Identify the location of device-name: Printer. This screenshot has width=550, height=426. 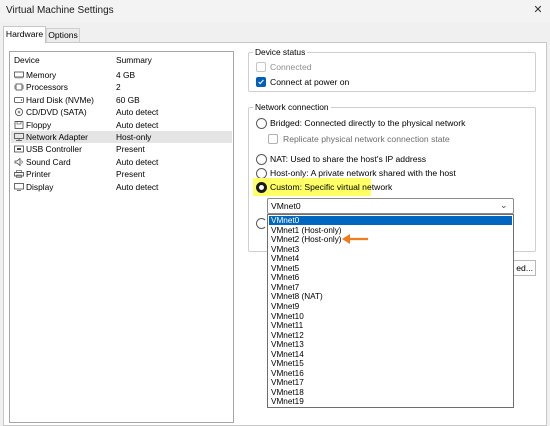
(38, 174).